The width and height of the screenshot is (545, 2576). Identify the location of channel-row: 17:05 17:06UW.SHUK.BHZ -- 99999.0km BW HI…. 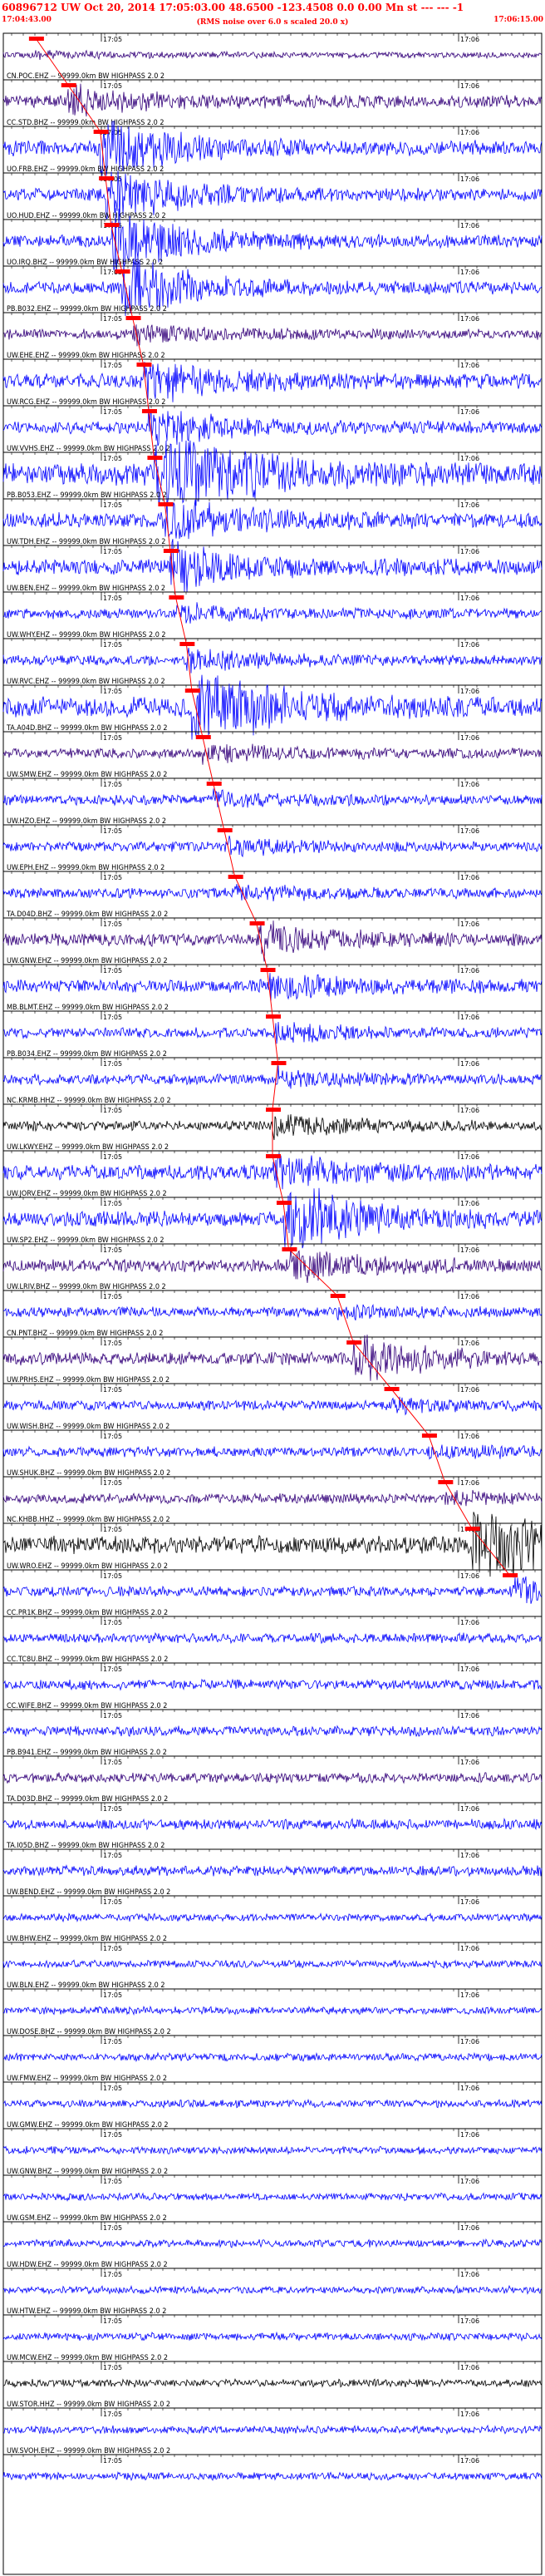
(272, 1487).